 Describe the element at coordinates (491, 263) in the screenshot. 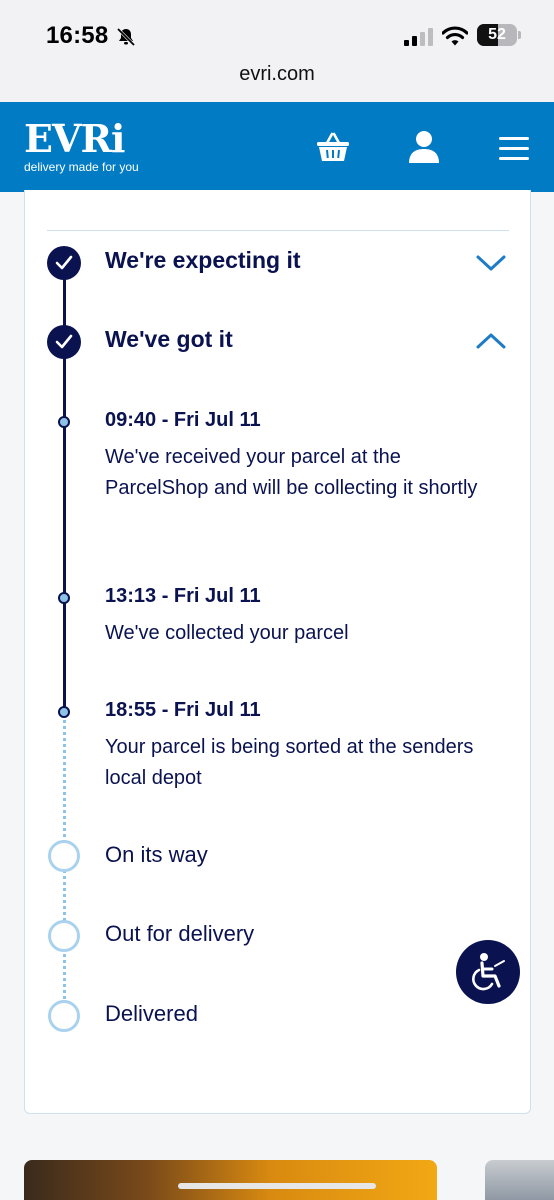

I see `chevron-down-icon` at that location.